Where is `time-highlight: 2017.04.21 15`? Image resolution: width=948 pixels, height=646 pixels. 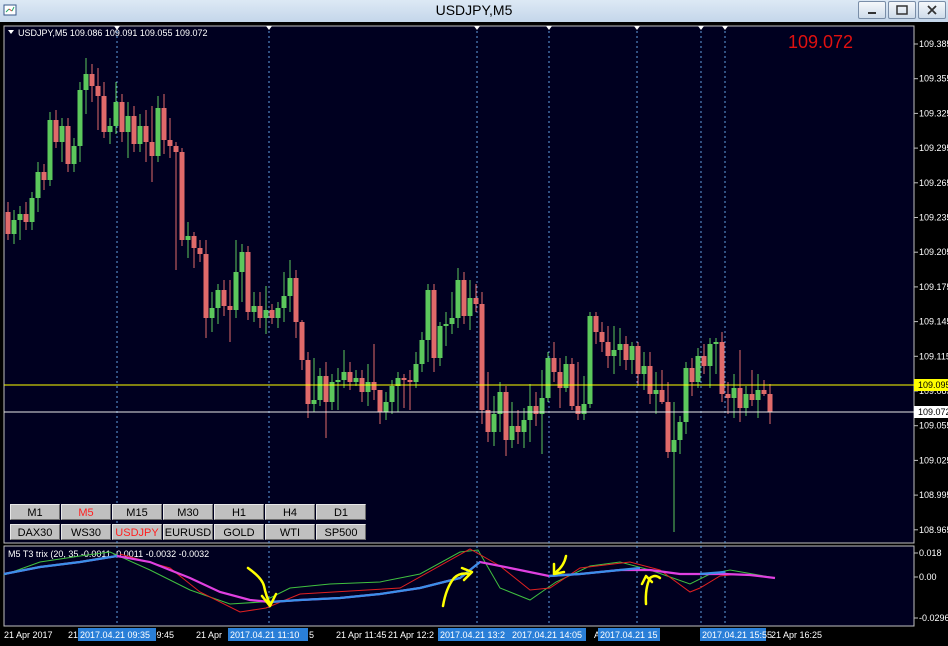
time-highlight: 2017.04.21 15 is located at coordinates (629, 634).